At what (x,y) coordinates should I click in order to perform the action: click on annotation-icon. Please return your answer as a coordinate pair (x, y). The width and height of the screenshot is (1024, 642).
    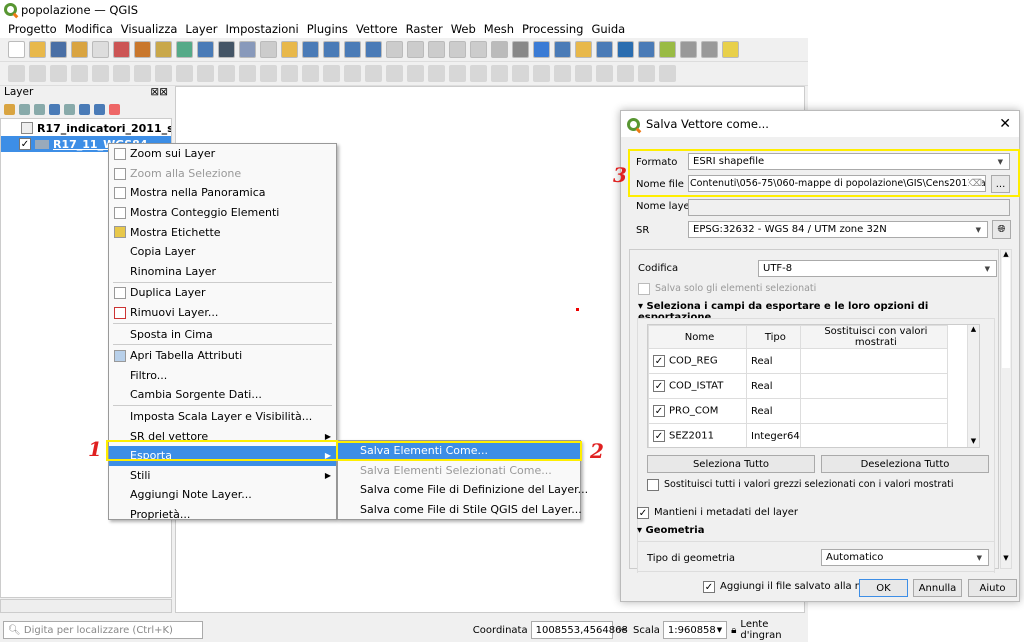
    Looking at the image, I should click on (709, 49).